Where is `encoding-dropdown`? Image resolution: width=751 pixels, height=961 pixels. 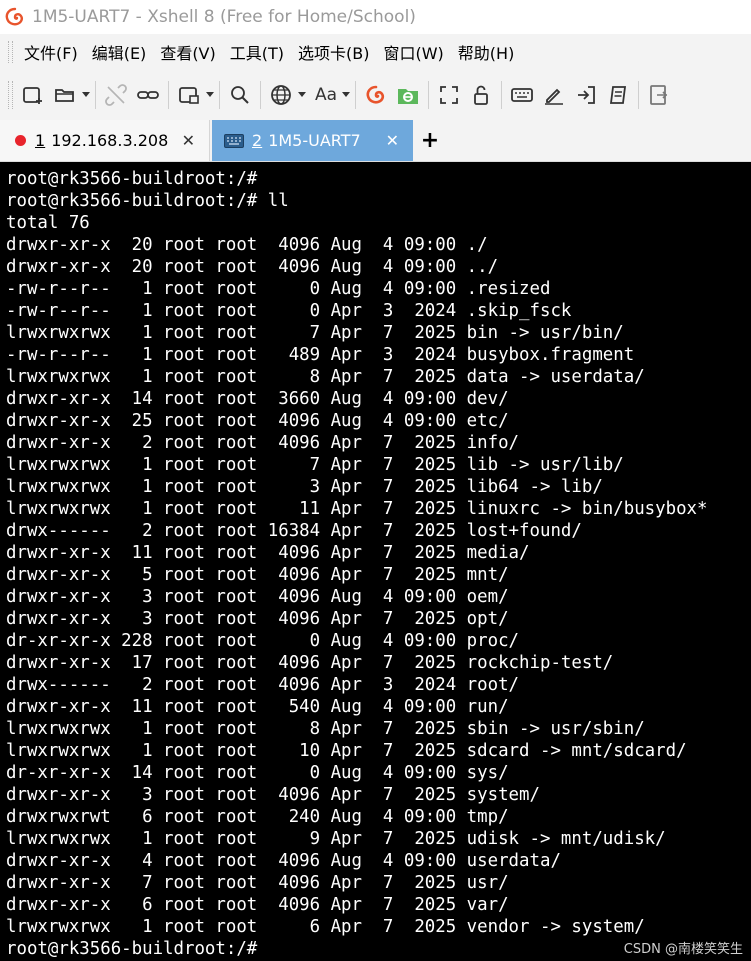
encoding-dropdown is located at coordinates (302, 95).